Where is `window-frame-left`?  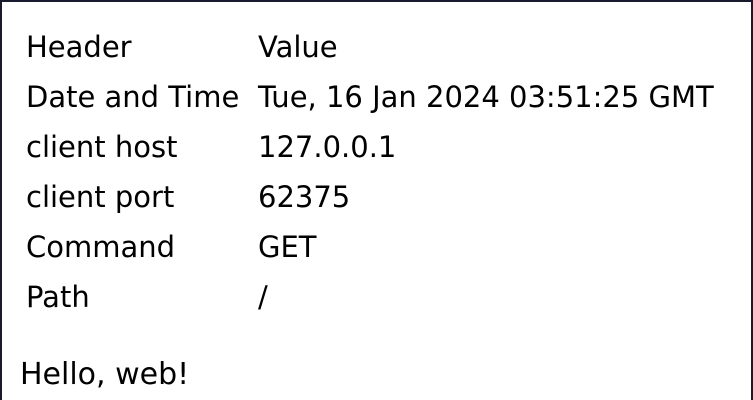
window-frame-left is located at coordinates (1, 200).